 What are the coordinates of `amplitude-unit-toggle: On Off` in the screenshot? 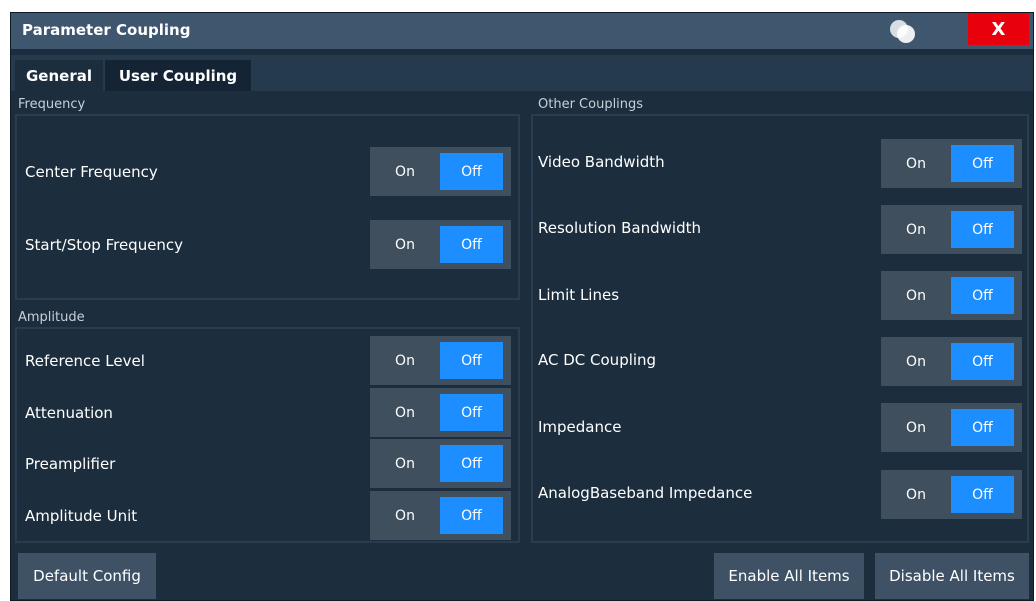 It's located at (440, 515).